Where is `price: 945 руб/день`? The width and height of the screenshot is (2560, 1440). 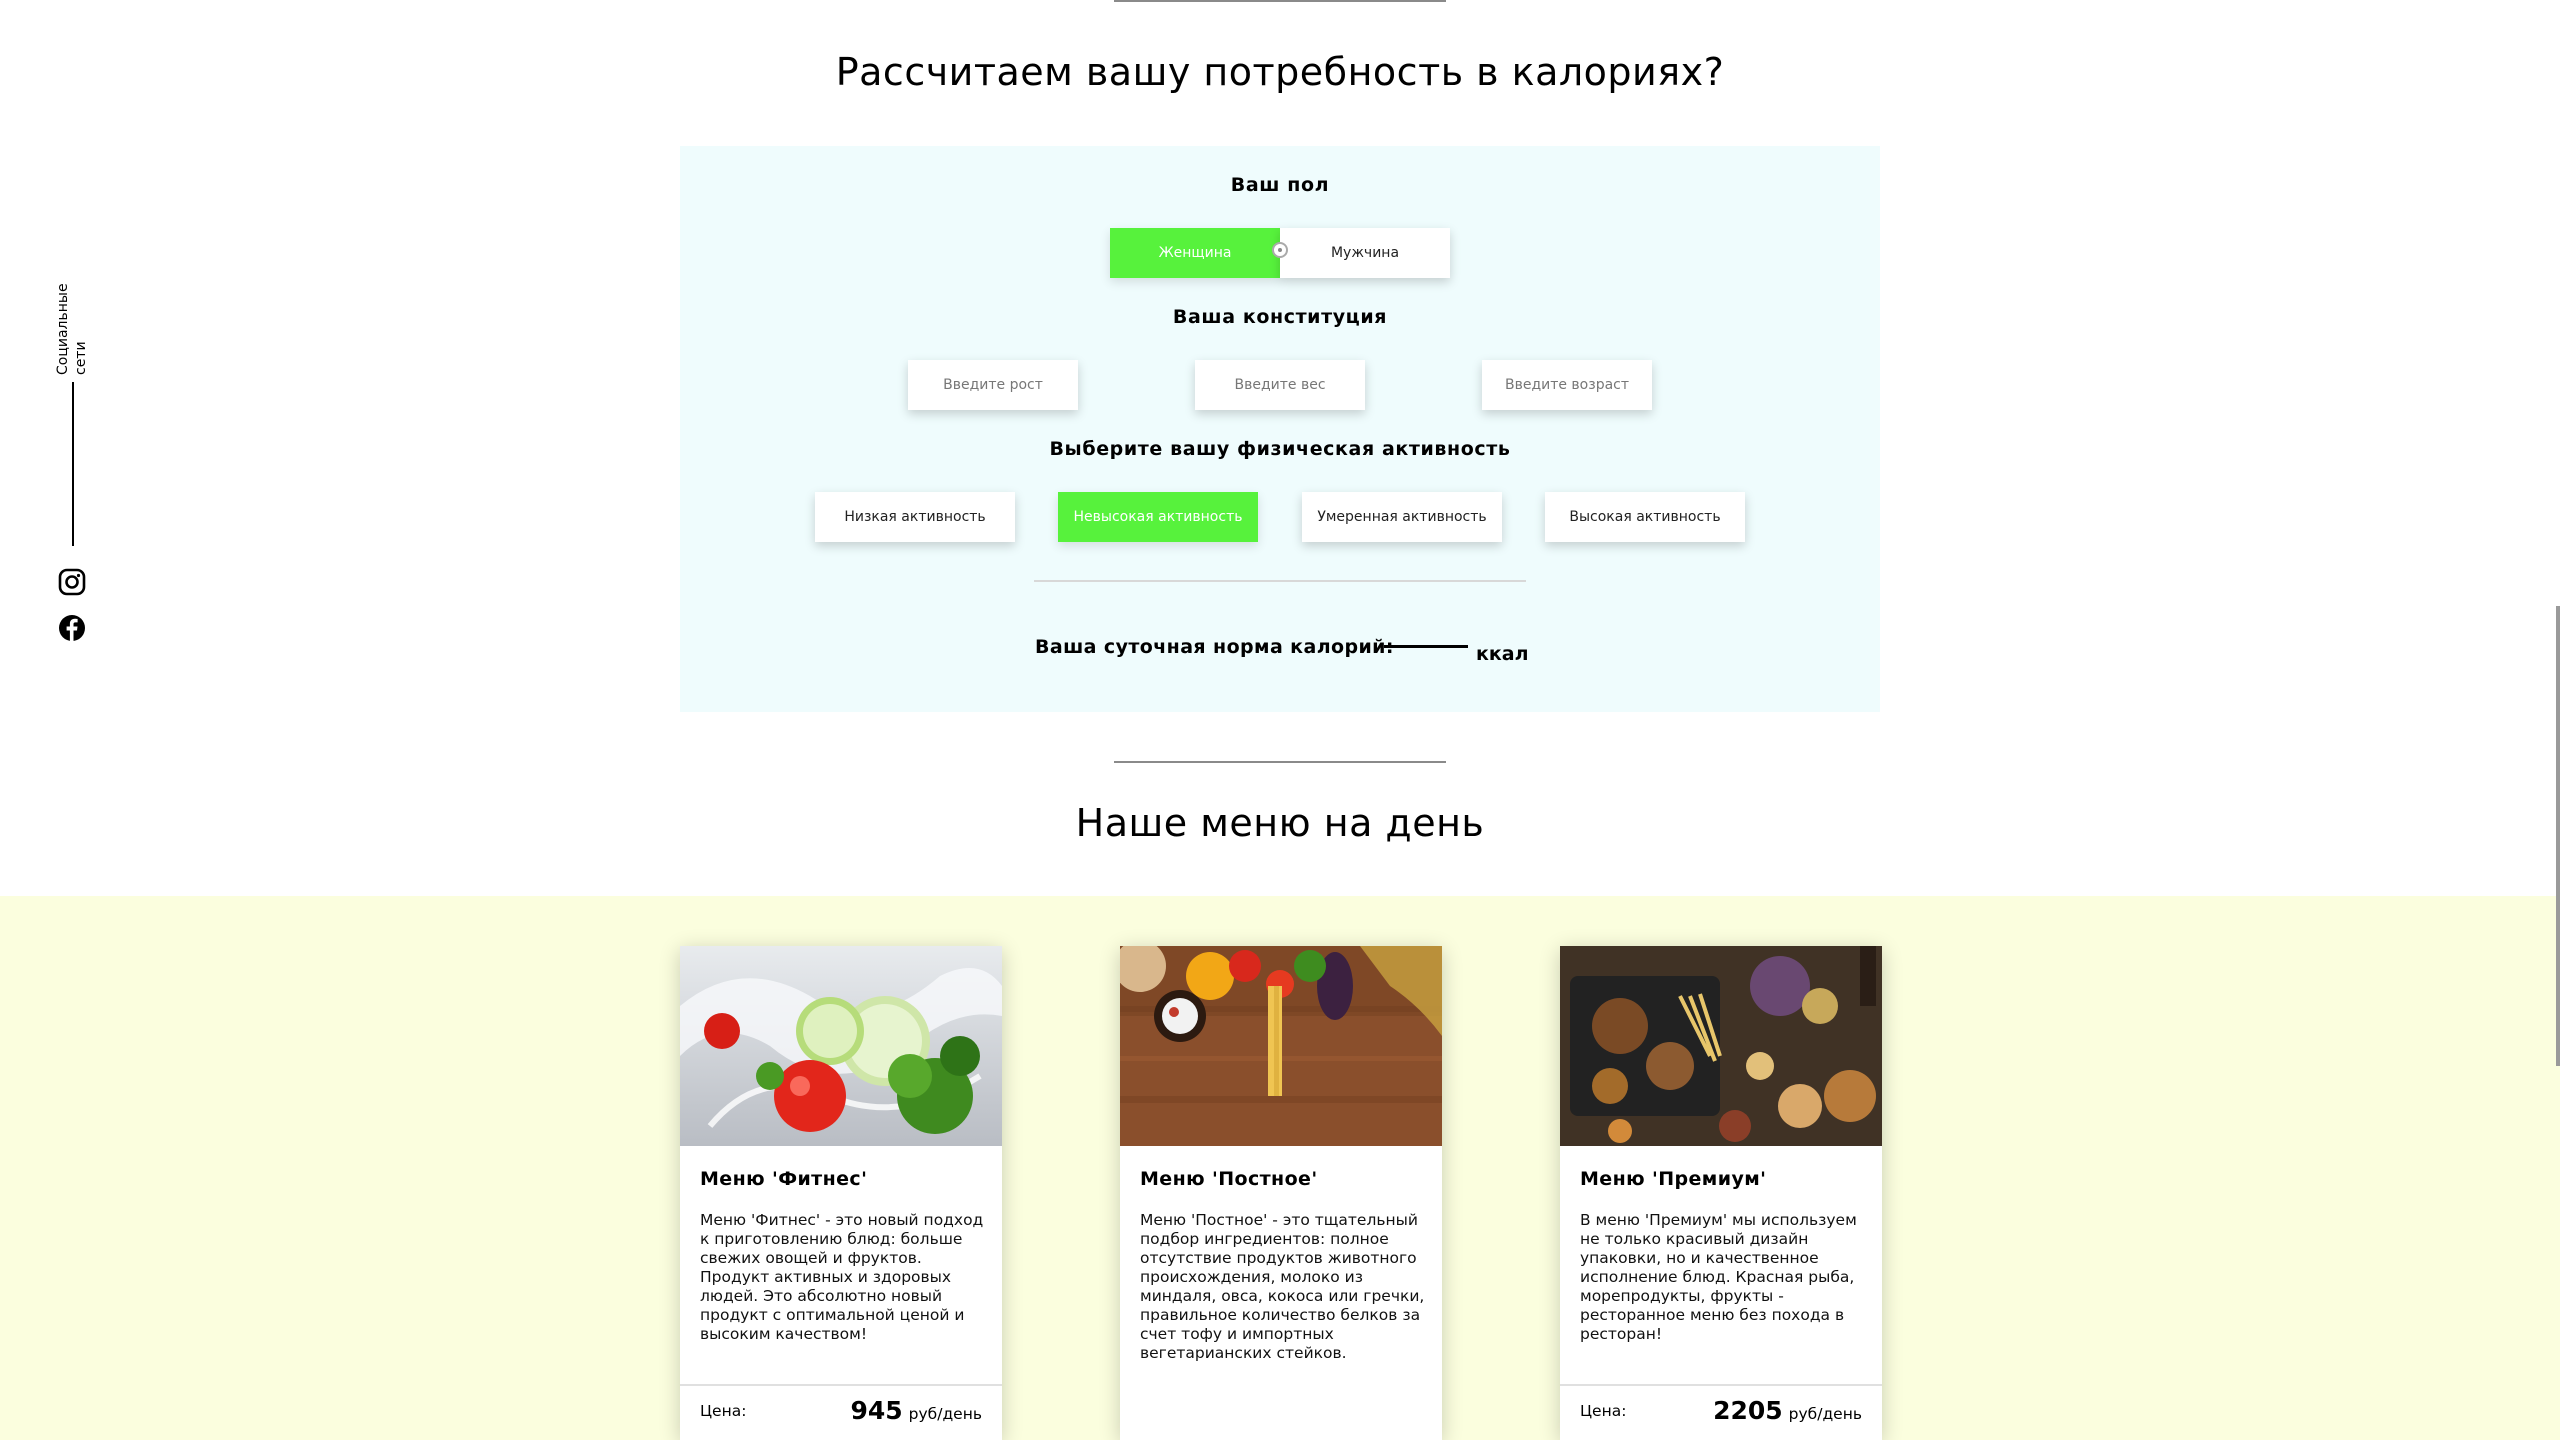 price: 945 руб/день is located at coordinates (916, 1410).